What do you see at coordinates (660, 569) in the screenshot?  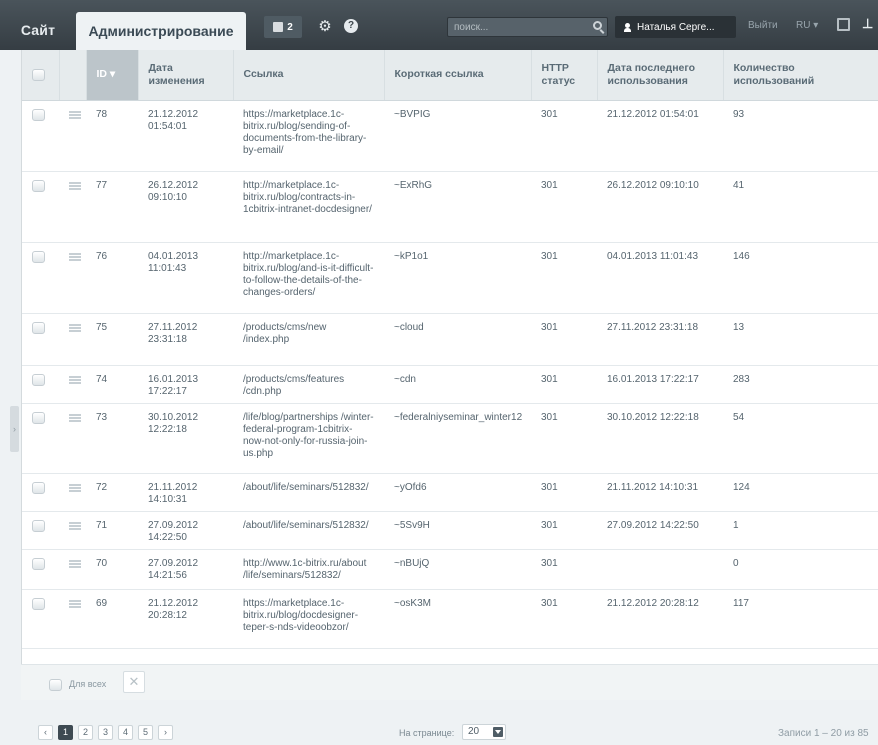 I see `cell-last-used` at bounding box center [660, 569].